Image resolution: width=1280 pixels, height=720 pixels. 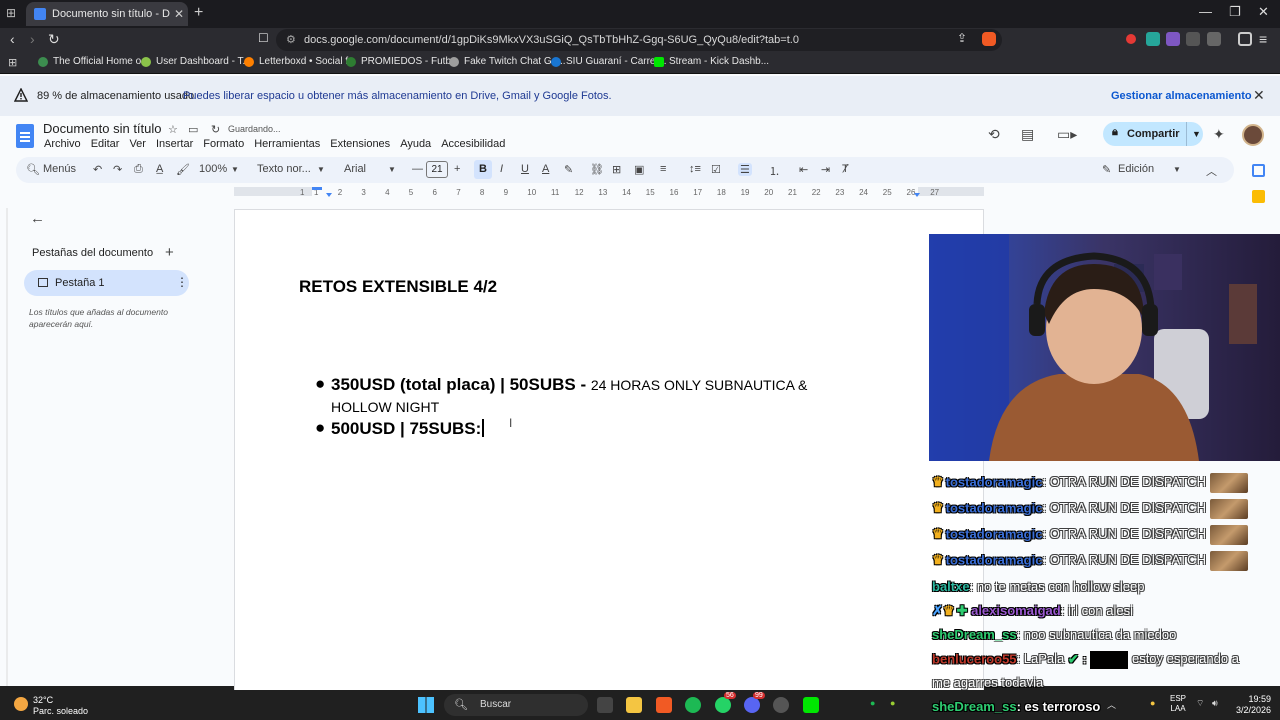 What do you see at coordinates (1253, 135) in the screenshot?
I see `avatar` at bounding box center [1253, 135].